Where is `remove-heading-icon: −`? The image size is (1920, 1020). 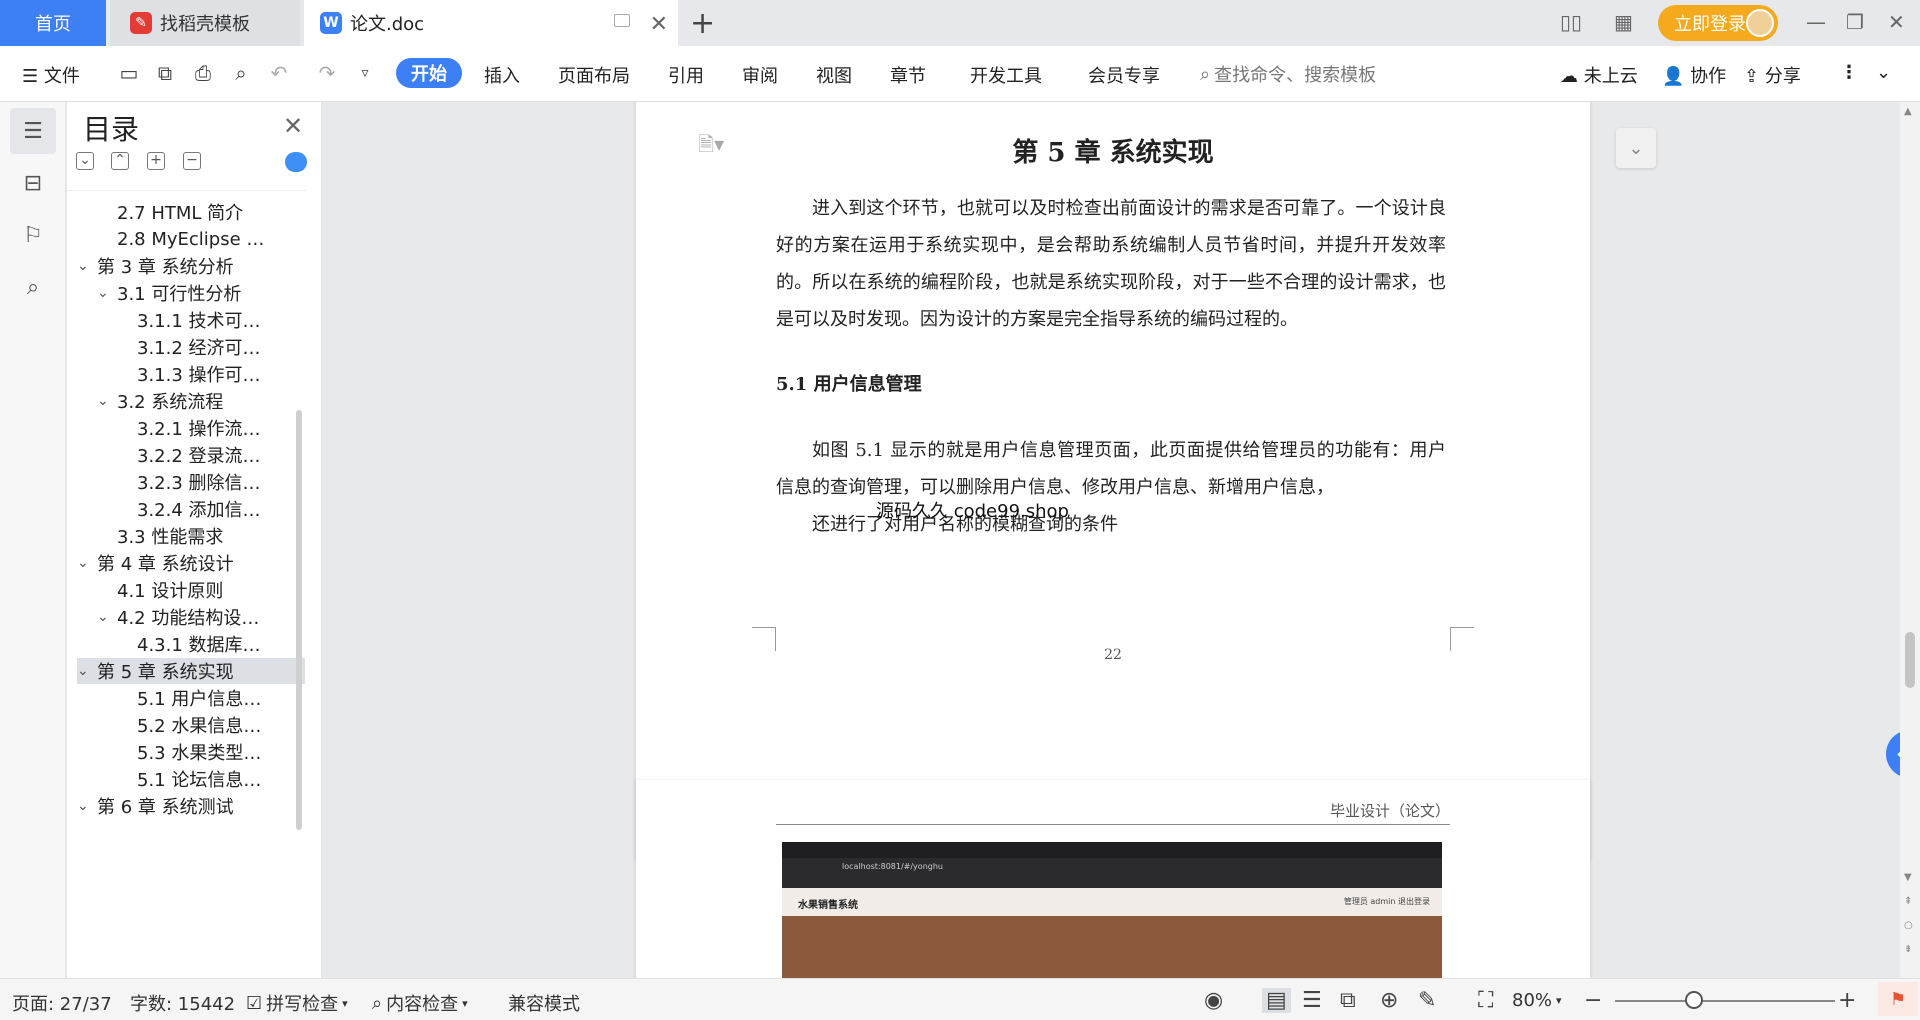
remove-heading-icon: − is located at coordinates (192, 161).